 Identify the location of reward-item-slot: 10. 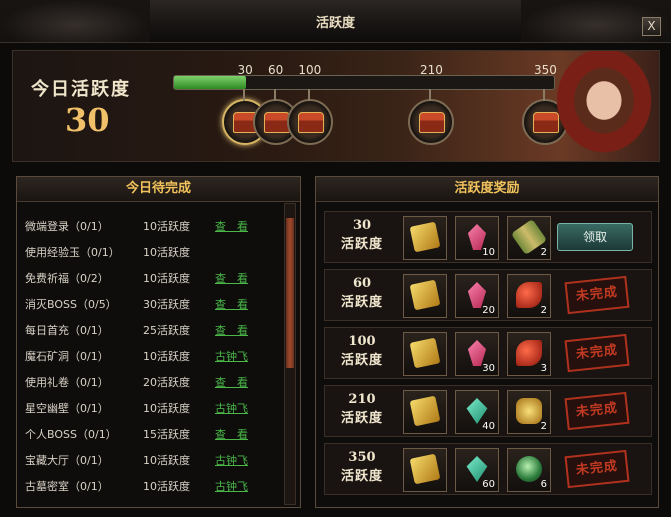
(477, 238).